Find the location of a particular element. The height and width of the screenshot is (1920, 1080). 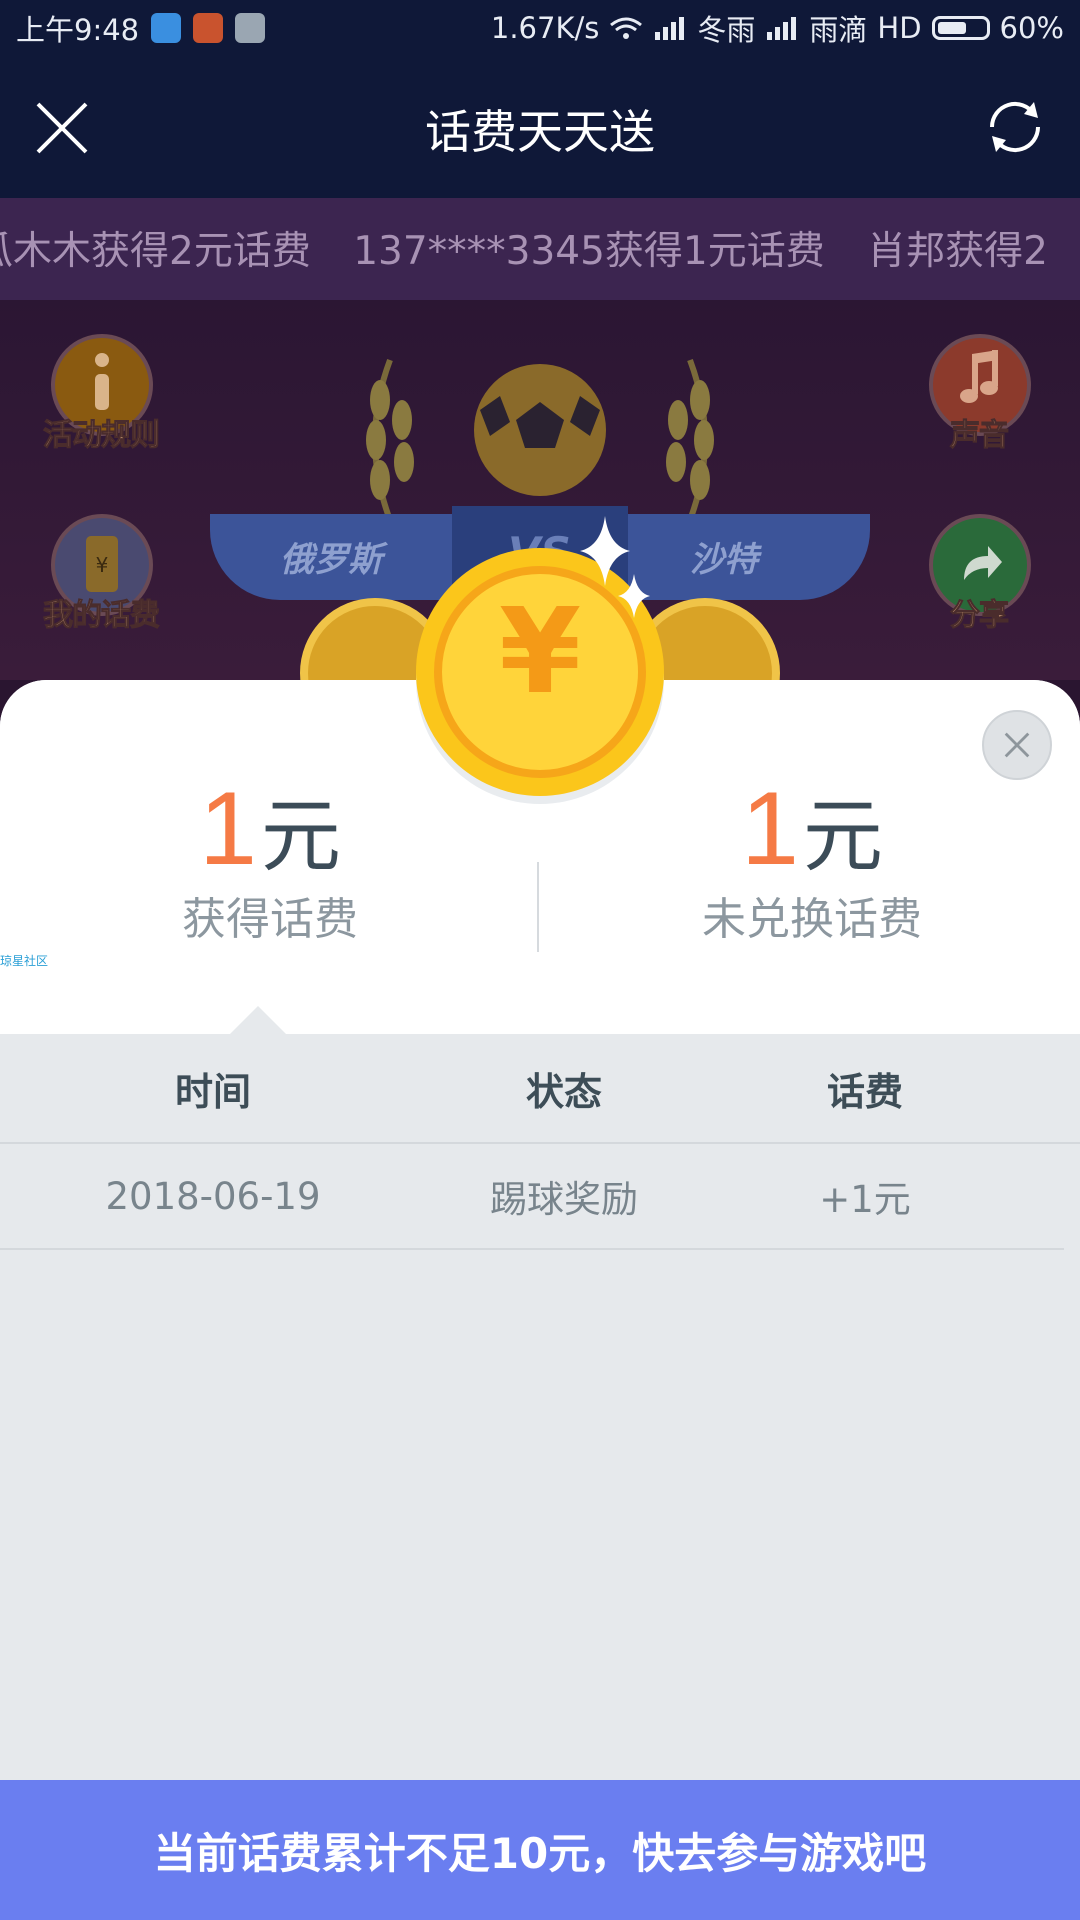

obtained-caption: 获得话费 is located at coordinates (270, 919).